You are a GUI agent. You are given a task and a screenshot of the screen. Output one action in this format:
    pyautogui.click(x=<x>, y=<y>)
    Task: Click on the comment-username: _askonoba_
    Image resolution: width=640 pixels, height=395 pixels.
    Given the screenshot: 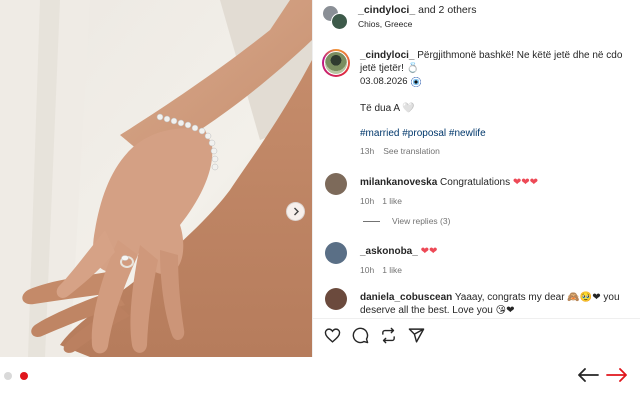 What is the action you would take?
    pyautogui.click(x=389, y=251)
    